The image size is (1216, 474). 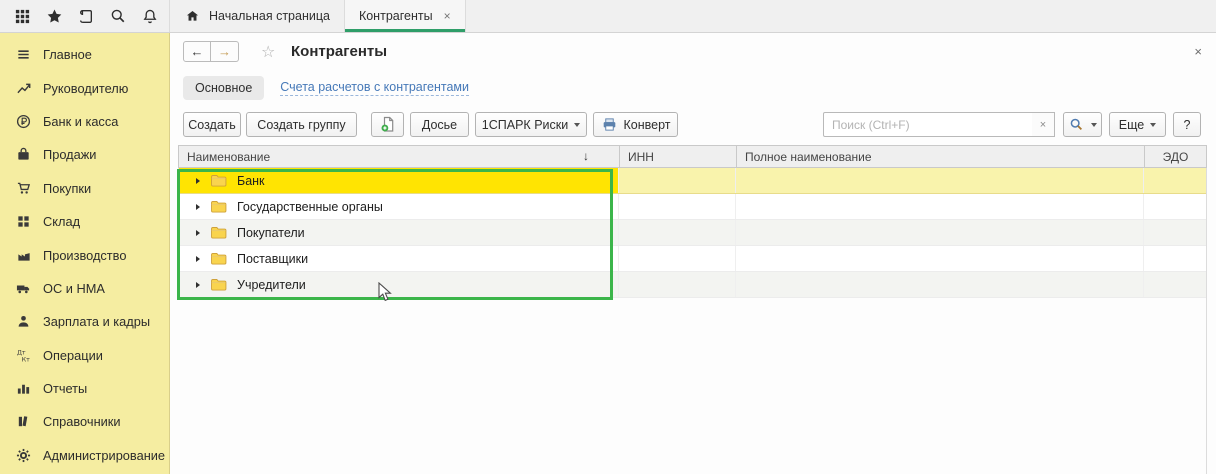 What do you see at coordinates (23, 222) in the screenshot?
I see `boxes-icon` at bounding box center [23, 222].